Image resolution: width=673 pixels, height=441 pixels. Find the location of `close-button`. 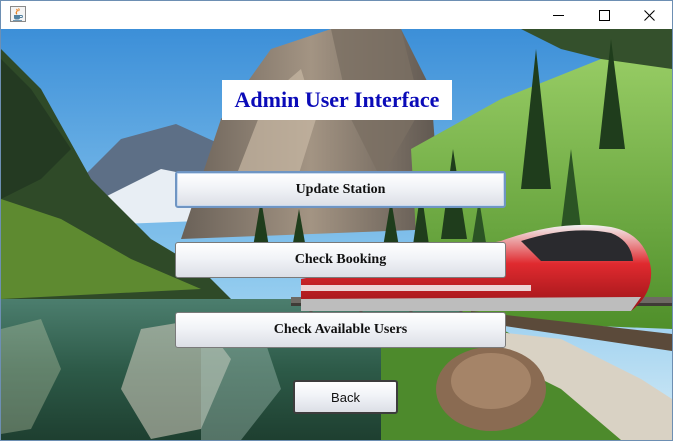

close-button is located at coordinates (649, 15).